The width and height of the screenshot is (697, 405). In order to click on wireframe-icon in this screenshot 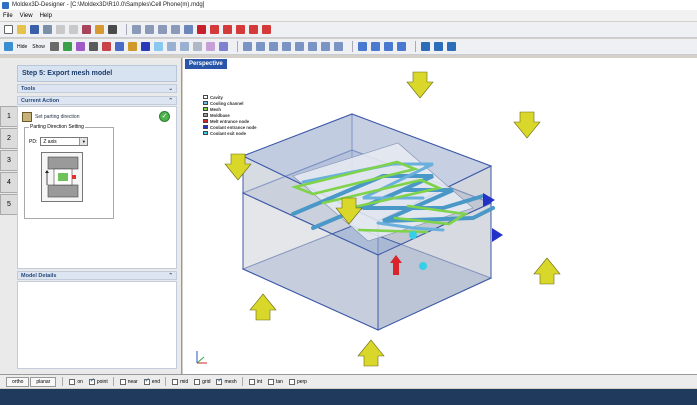, I will do `click(184, 46)`.